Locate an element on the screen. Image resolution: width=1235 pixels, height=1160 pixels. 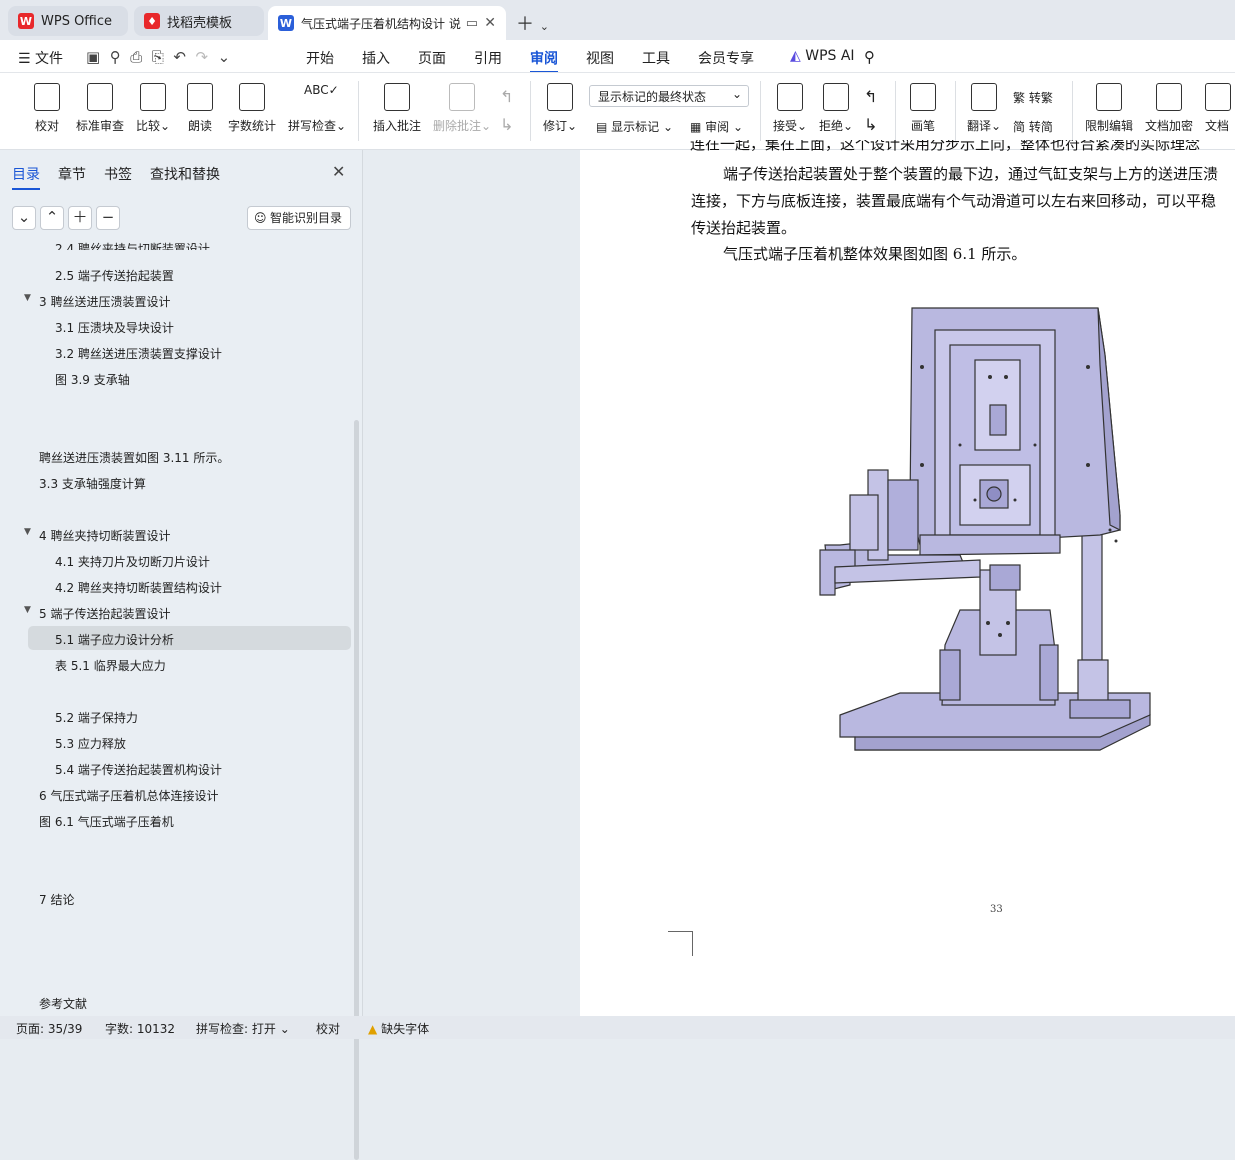
menu-insert: 插入 is located at coordinates (376, 58).